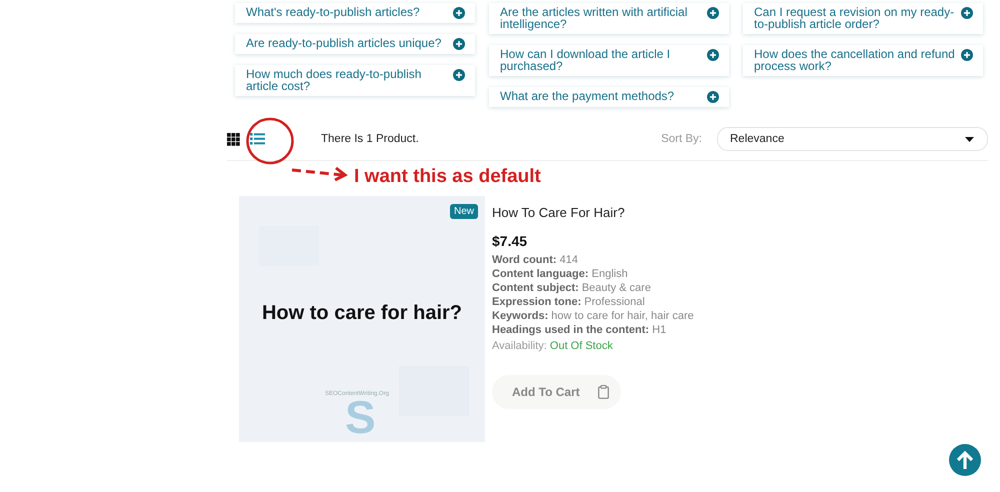  I want to click on back-to-top-button, so click(965, 460).